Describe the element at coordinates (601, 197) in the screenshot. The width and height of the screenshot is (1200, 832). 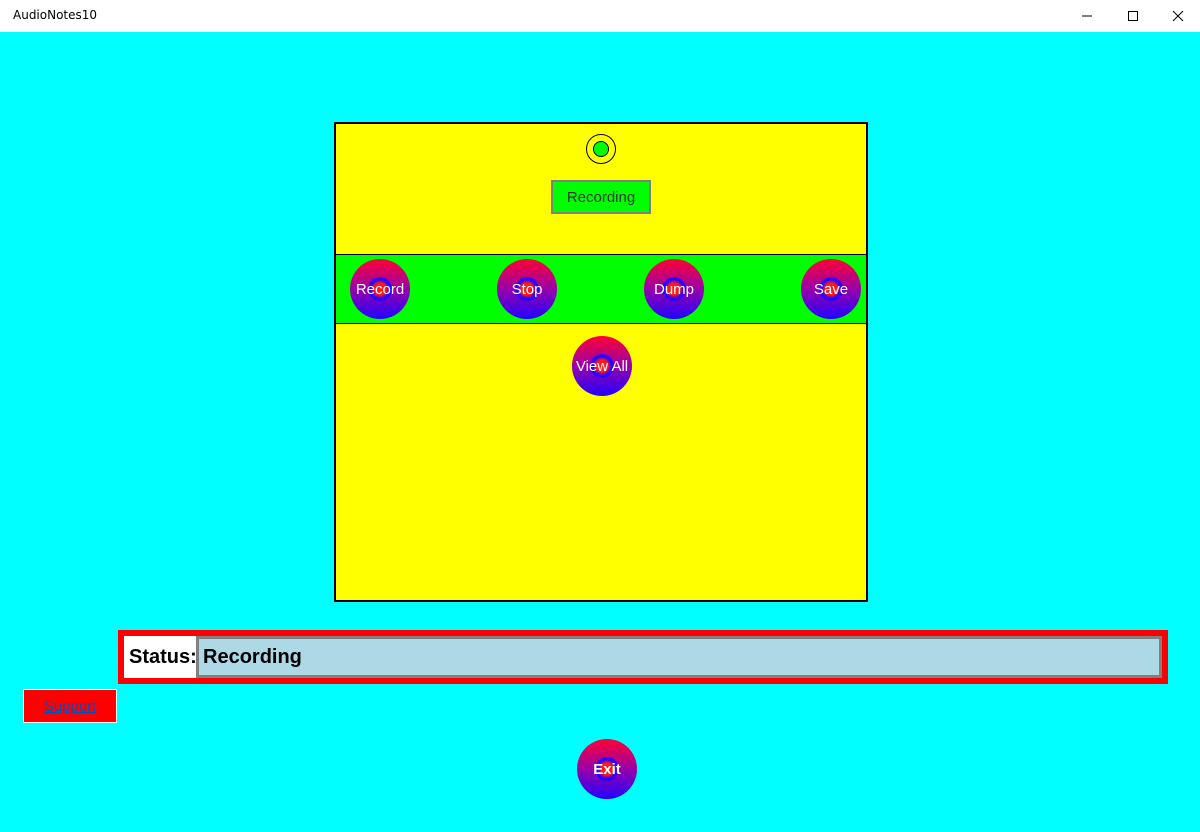
I see `mode-label: Recording` at that location.